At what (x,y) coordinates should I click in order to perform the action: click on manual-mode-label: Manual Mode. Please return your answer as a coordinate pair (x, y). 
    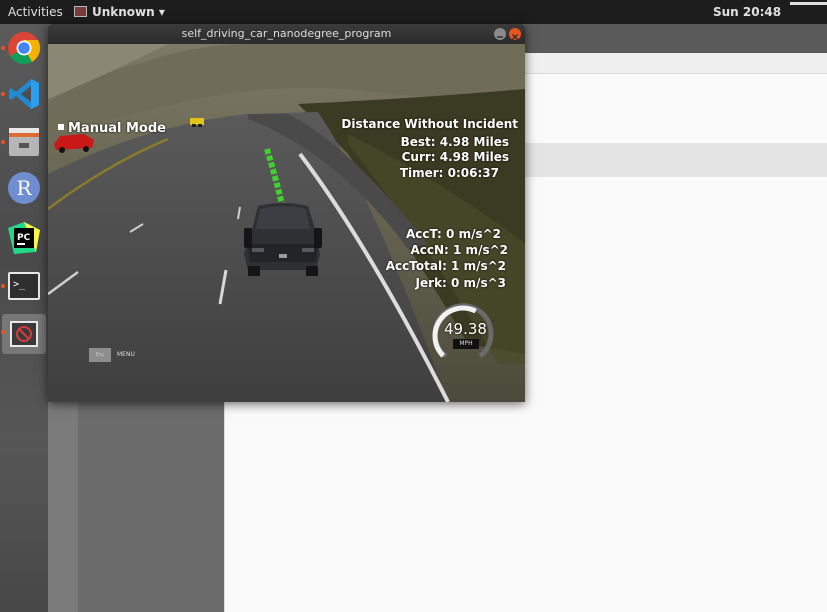
    Looking at the image, I should click on (117, 128).